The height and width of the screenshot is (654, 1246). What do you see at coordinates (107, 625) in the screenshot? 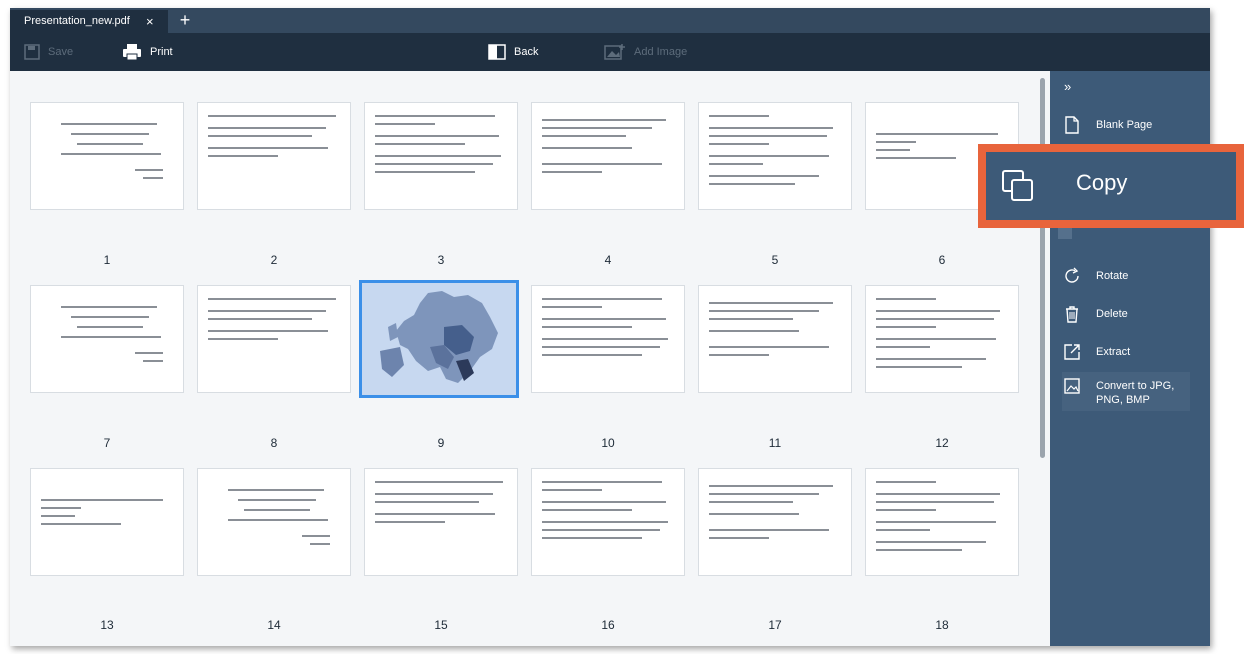
I see `page-number-13: 13` at bounding box center [107, 625].